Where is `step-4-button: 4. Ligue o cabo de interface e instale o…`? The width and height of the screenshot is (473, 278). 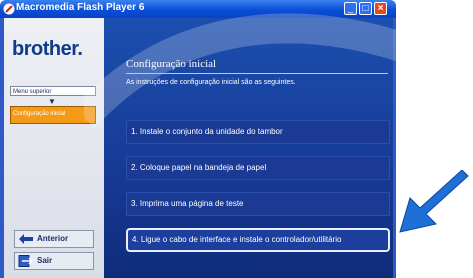 step-4-button: 4. Ligue o cabo de interface e instale o… is located at coordinates (258, 240).